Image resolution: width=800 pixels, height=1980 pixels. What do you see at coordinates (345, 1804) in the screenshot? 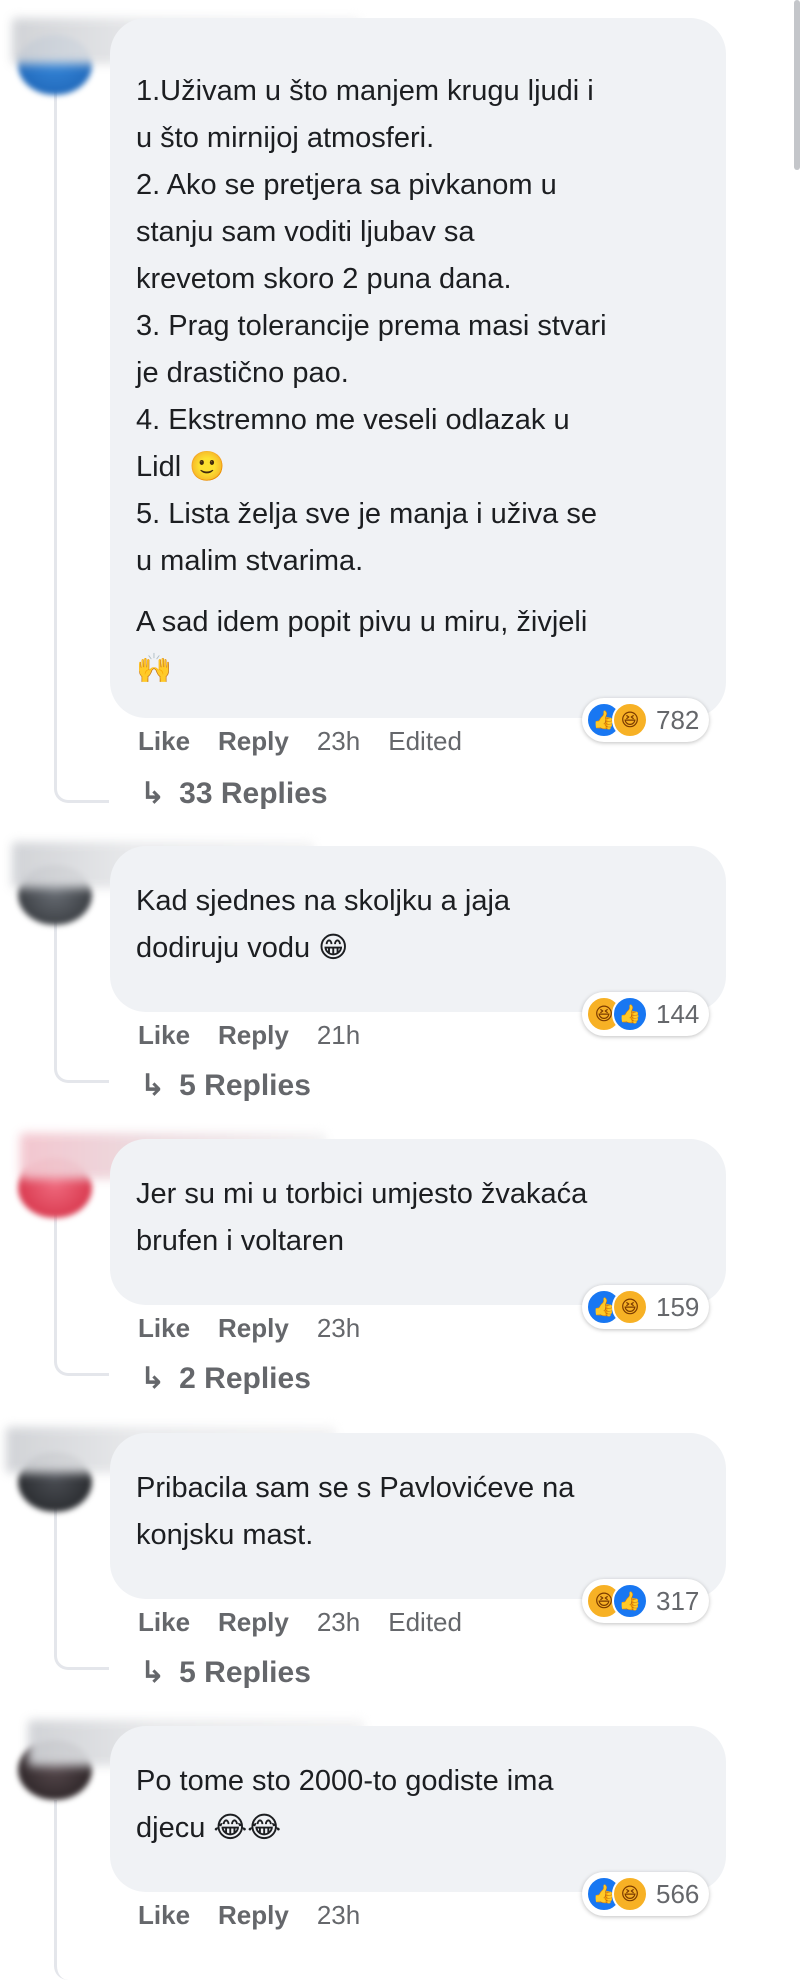
I see `comment-text: Po tome sto 2000-to godiste ima djecu 😂😂` at bounding box center [345, 1804].